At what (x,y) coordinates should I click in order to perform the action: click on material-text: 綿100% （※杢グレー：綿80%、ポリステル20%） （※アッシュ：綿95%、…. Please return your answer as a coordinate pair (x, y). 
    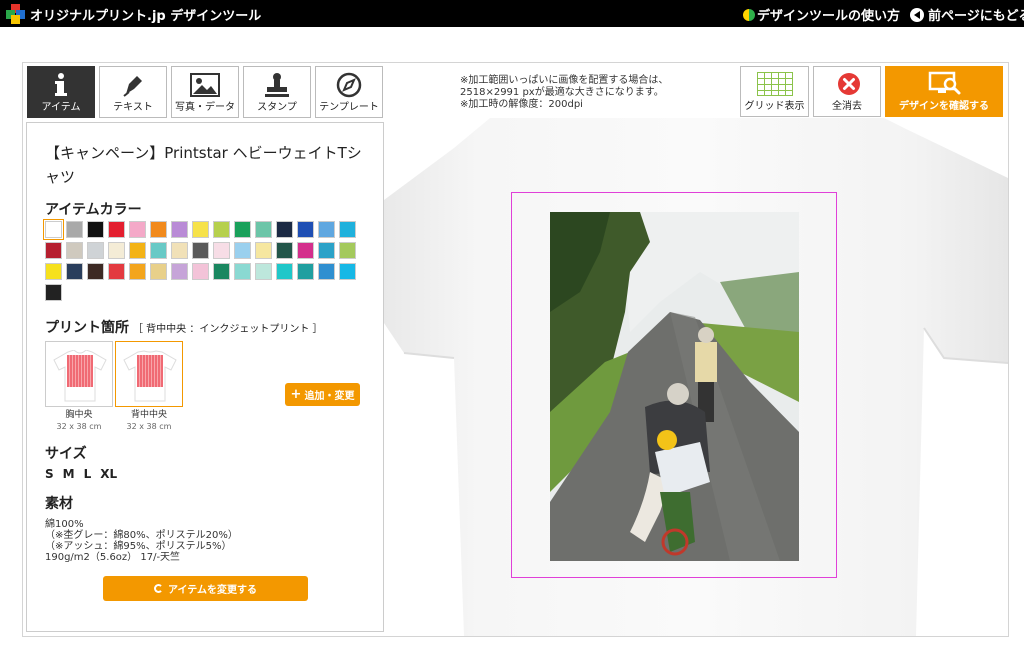
    Looking at the image, I should click on (141, 541).